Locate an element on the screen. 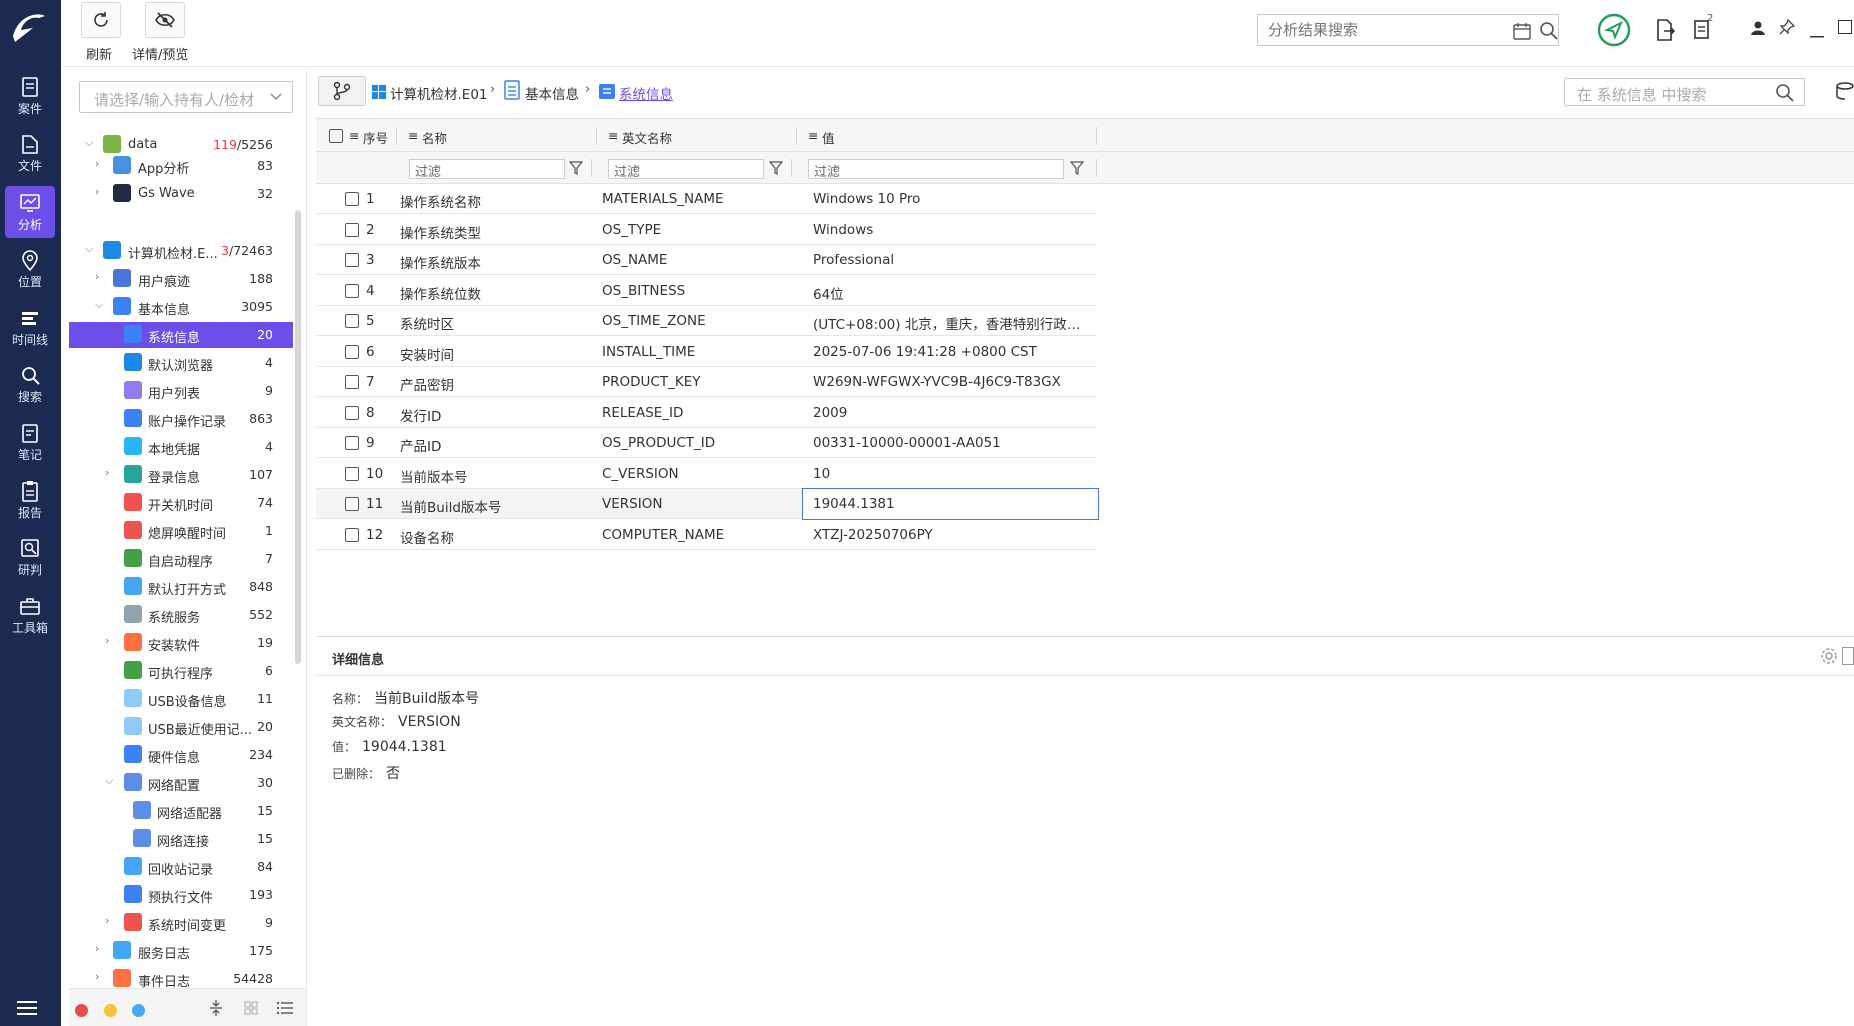 The width and height of the screenshot is (1854, 1026). tree-item: 自启动程序 7 is located at coordinates (181, 559).